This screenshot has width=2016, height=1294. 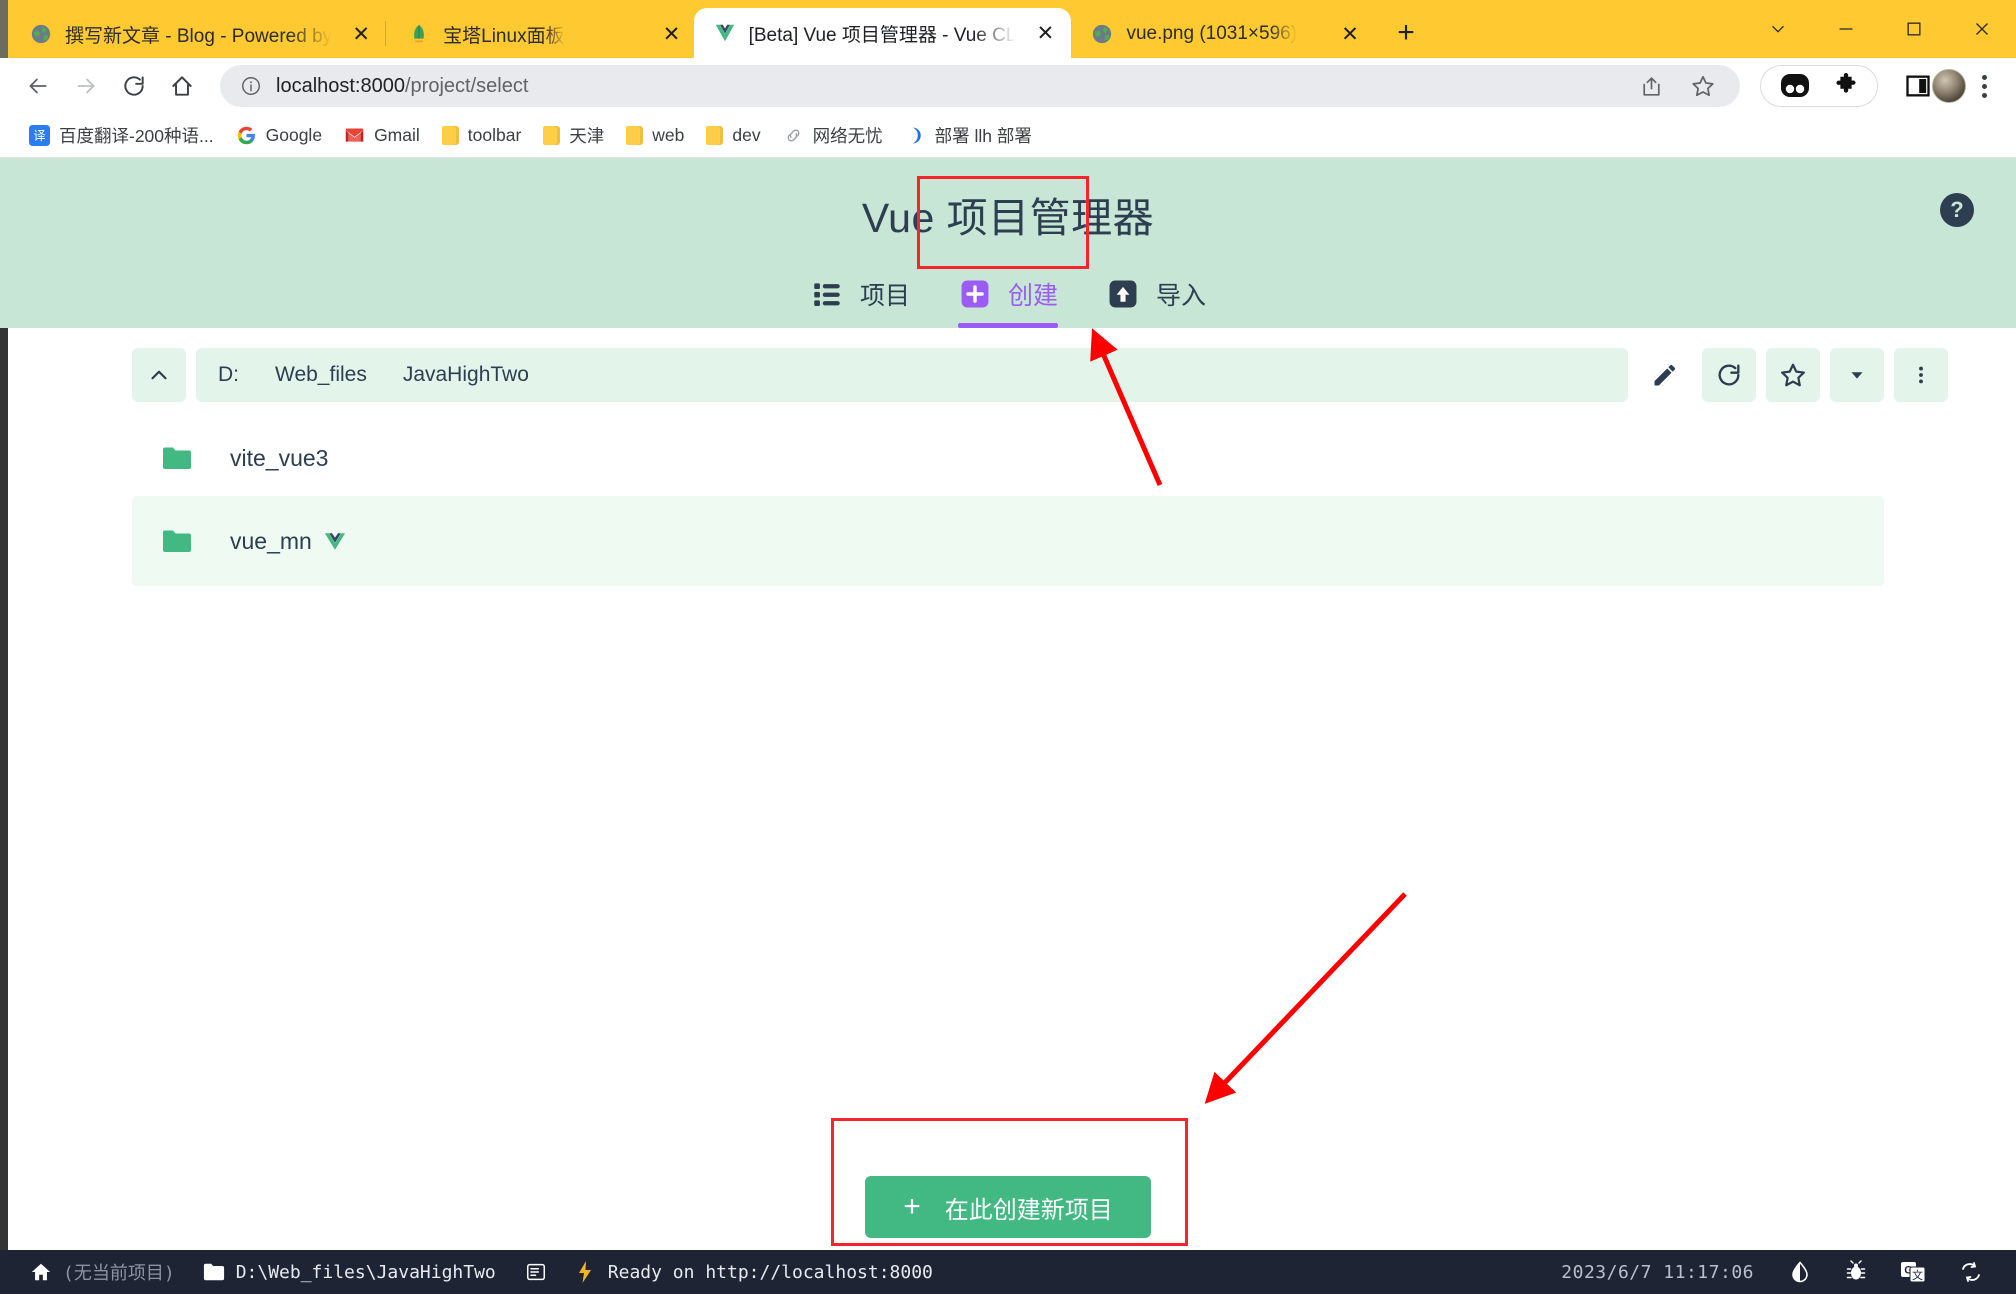 I want to click on back-button, so click(x=38, y=86).